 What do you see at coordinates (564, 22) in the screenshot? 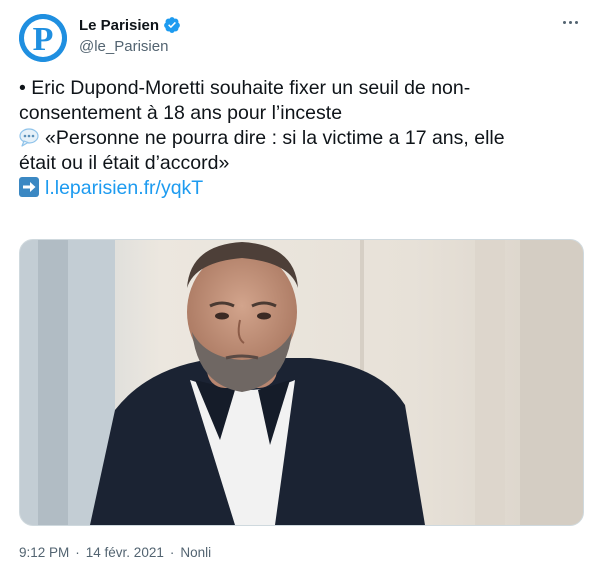
I see `more-options-icon` at bounding box center [564, 22].